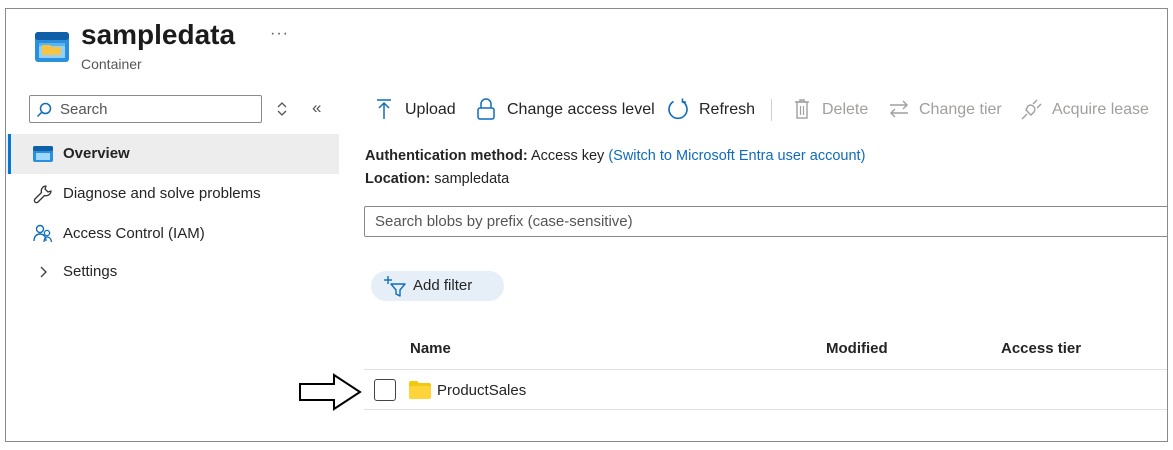 The image size is (1173, 450). I want to click on sidebar-item-settings: Settings, so click(172, 272).